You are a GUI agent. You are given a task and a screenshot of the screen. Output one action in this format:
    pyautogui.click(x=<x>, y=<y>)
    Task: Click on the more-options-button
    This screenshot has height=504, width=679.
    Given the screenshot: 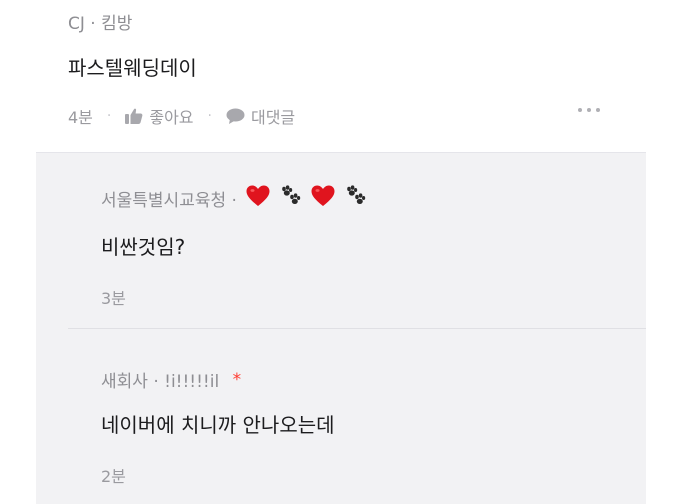 What is the action you would take?
    pyautogui.click(x=589, y=110)
    